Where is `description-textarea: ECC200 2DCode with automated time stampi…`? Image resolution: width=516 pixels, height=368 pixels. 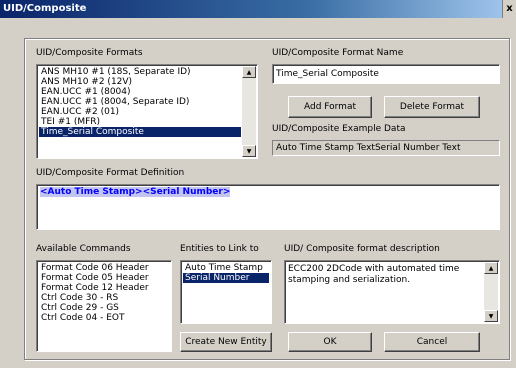 description-textarea: ECC200 2DCode with automated time stampi… is located at coordinates (392, 292).